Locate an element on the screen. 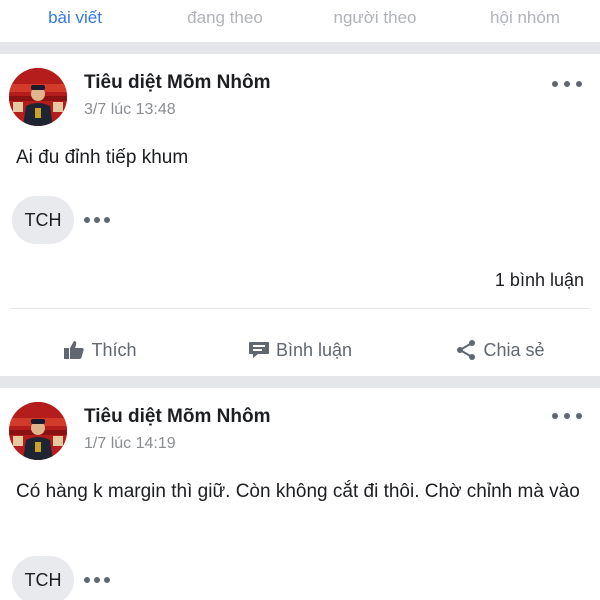  share-button: Chia sẻ is located at coordinates (500, 350).